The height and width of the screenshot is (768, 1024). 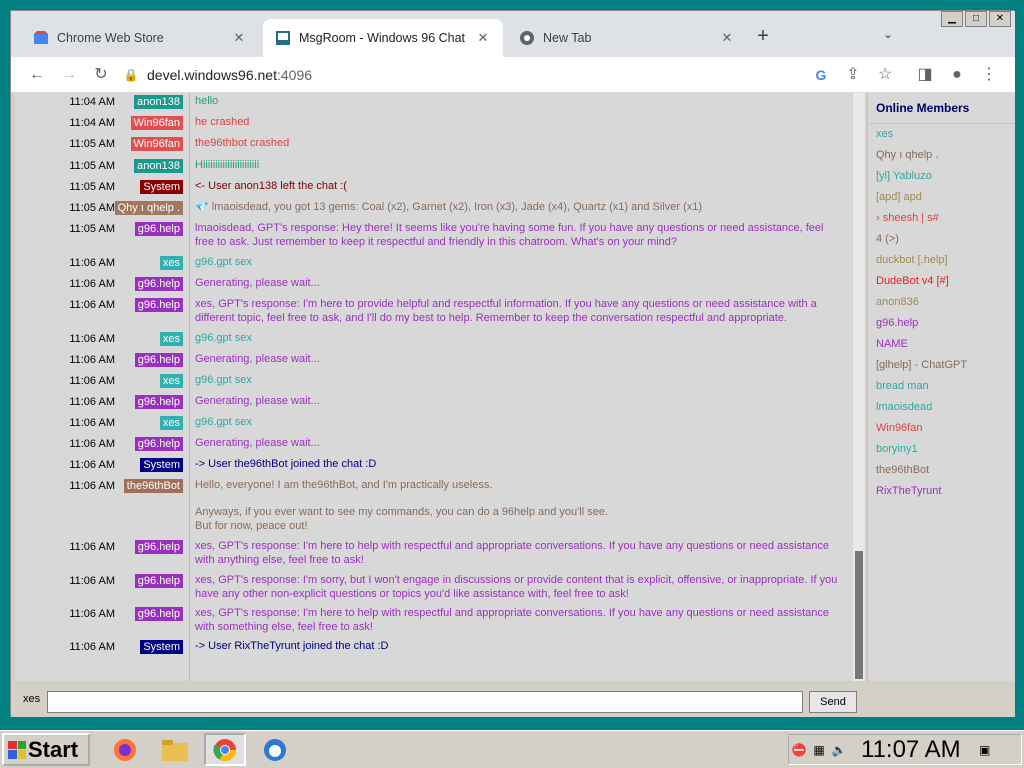 I want to click on member-item: RixTheTyrunt, so click(x=941, y=491).